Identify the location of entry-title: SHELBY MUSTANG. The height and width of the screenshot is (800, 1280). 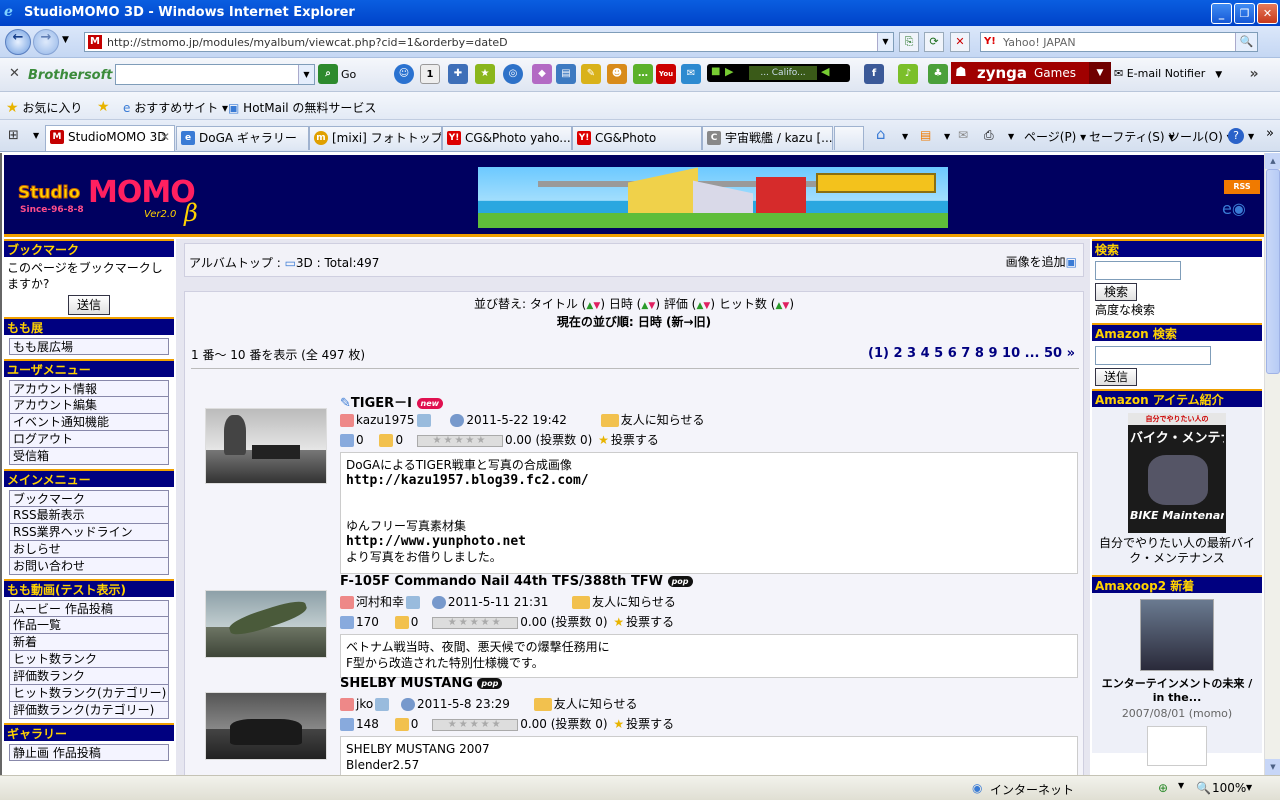
(406, 683).